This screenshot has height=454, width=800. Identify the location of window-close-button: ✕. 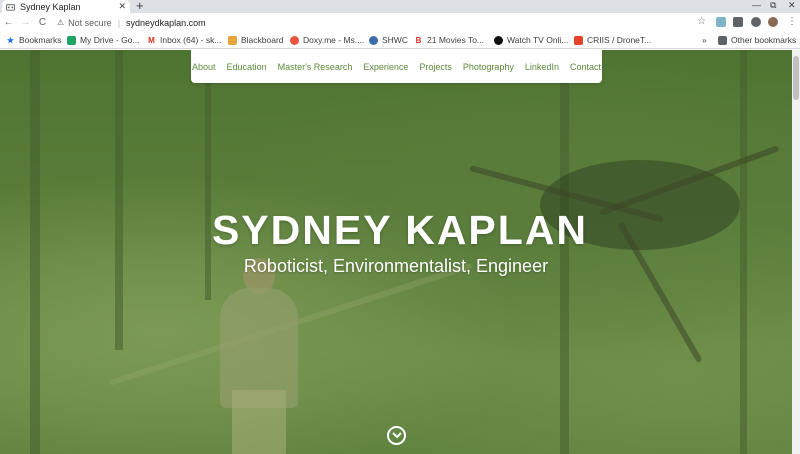
(792, 5).